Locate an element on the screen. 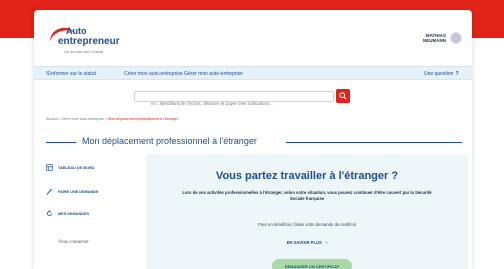  user-name: MATHIAS NEUMANN is located at coordinates (431, 38).